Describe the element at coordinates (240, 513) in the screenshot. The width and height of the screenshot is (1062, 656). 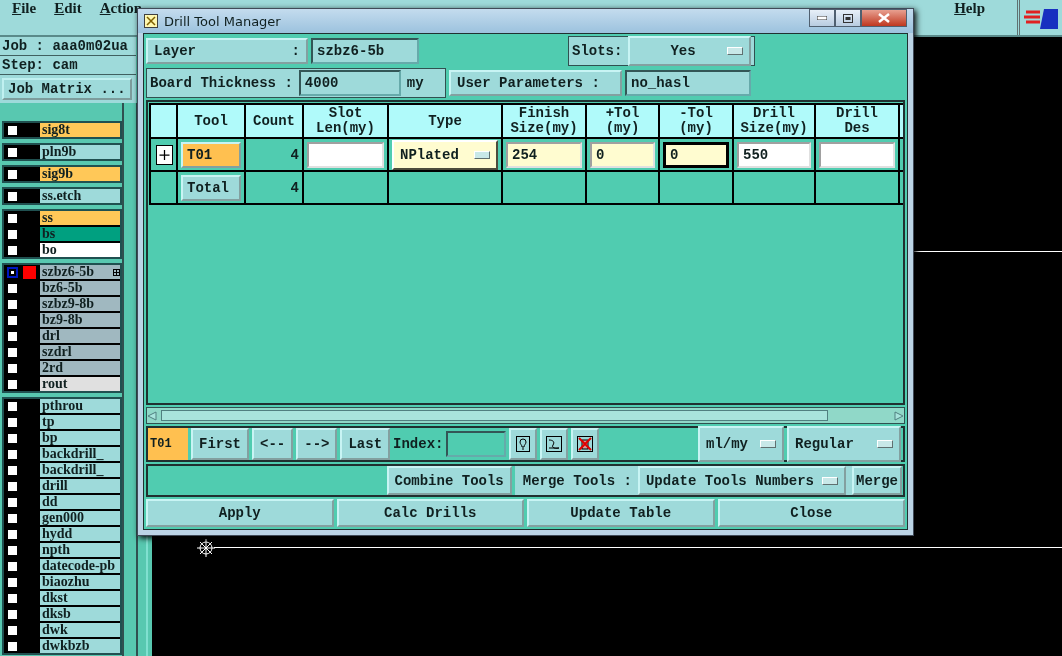
I see `action-button: Apply` at that location.